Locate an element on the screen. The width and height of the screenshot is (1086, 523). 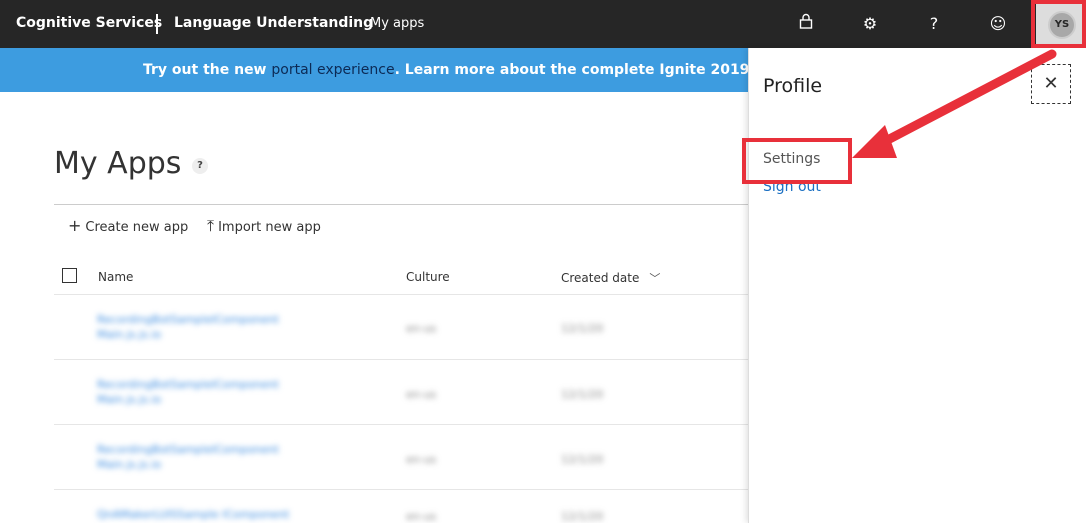
column-header-culture: Culture is located at coordinates (428, 277).